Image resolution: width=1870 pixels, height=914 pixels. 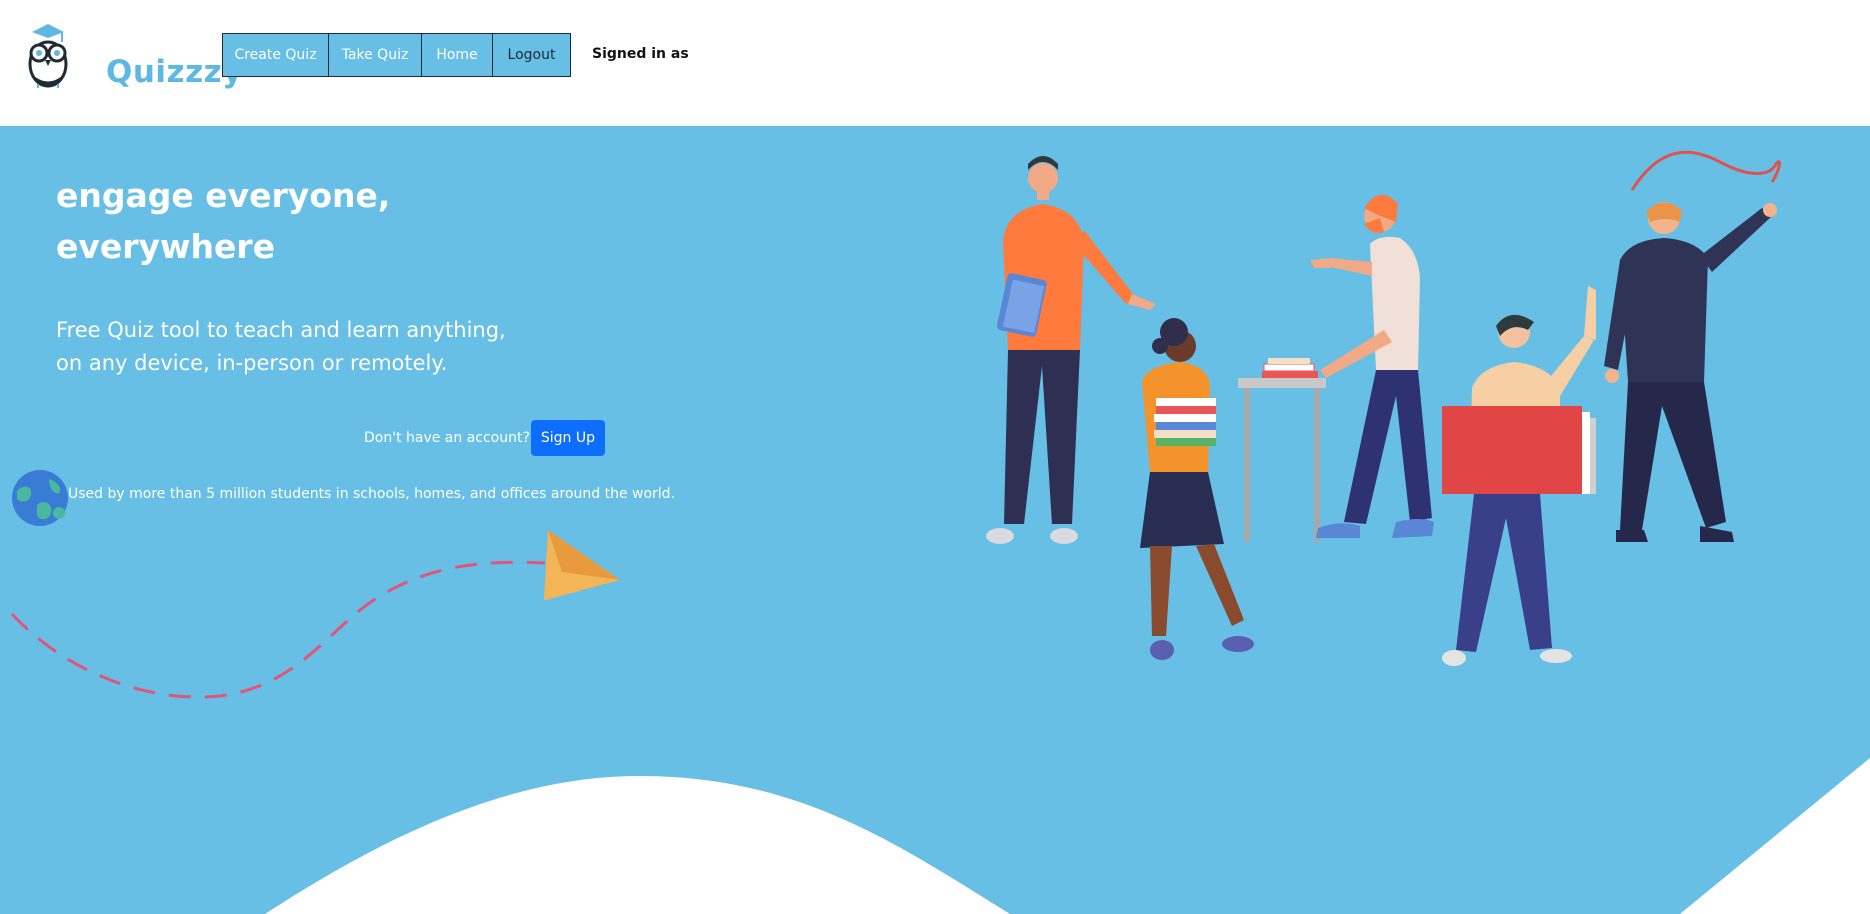 What do you see at coordinates (275, 55) in the screenshot?
I see `create-quiz-button: Create Quiz` at bounding box center [275, 55].